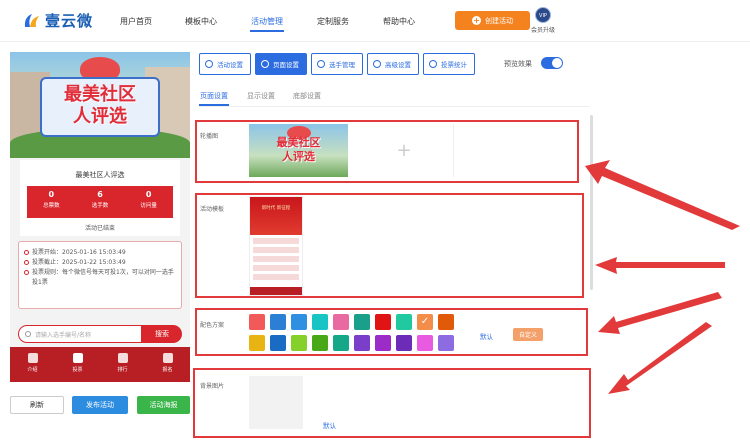 This screenshot has height=444, width=750. I want to click on annotation-arrows, so click(662, 277).